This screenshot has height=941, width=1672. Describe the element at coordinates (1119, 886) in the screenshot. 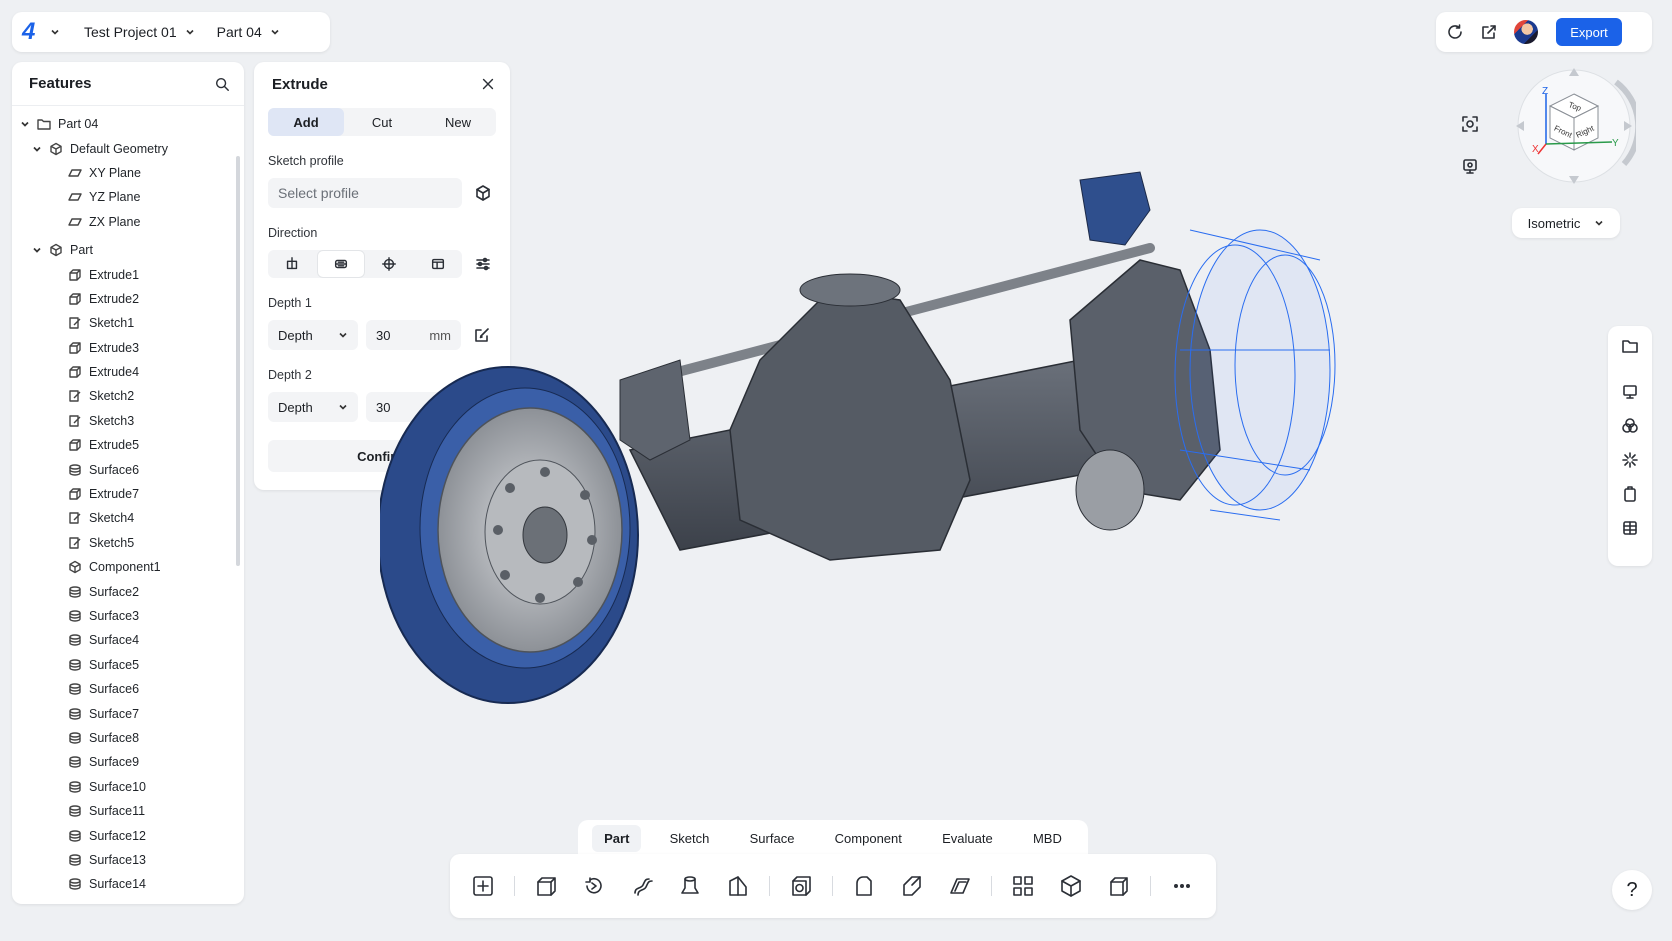

I see `box-icon` at that location.